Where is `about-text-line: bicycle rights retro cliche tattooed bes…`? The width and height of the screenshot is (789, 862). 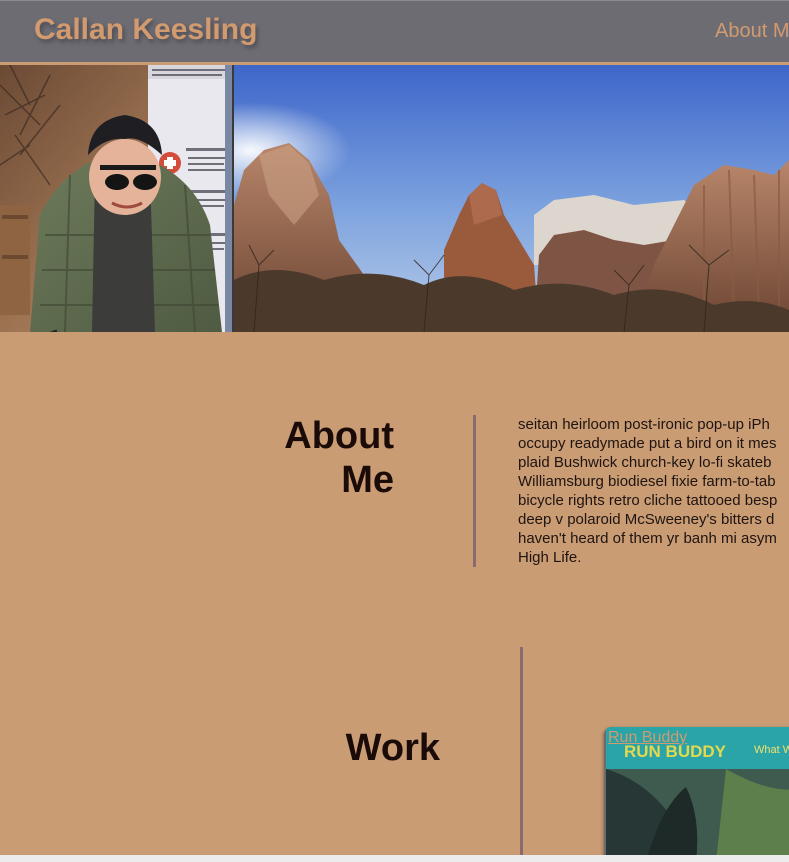
about-text-line: bicycle rights retro cliche tattooed bes… is located at coordinates (648, 500).